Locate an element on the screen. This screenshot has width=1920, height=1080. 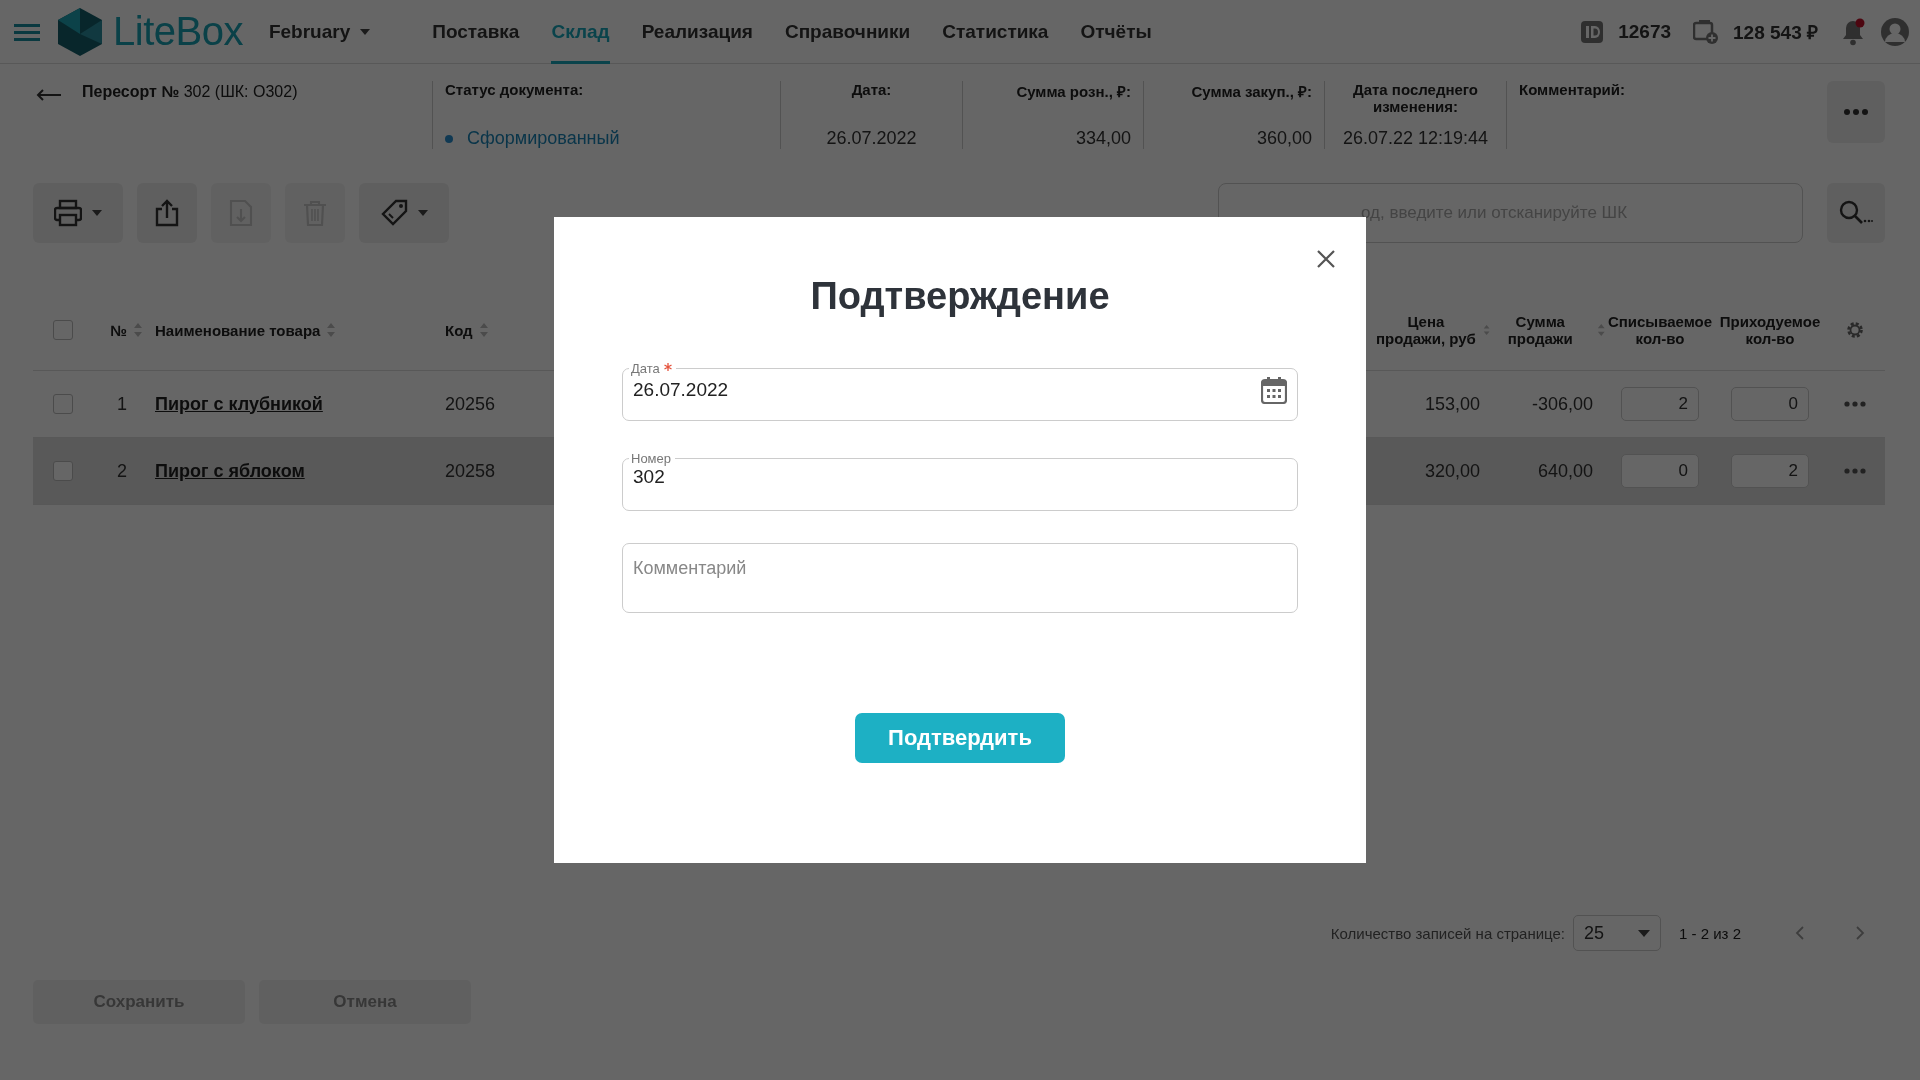
column-header: Наименование товара is located at coordinates (238, 330).